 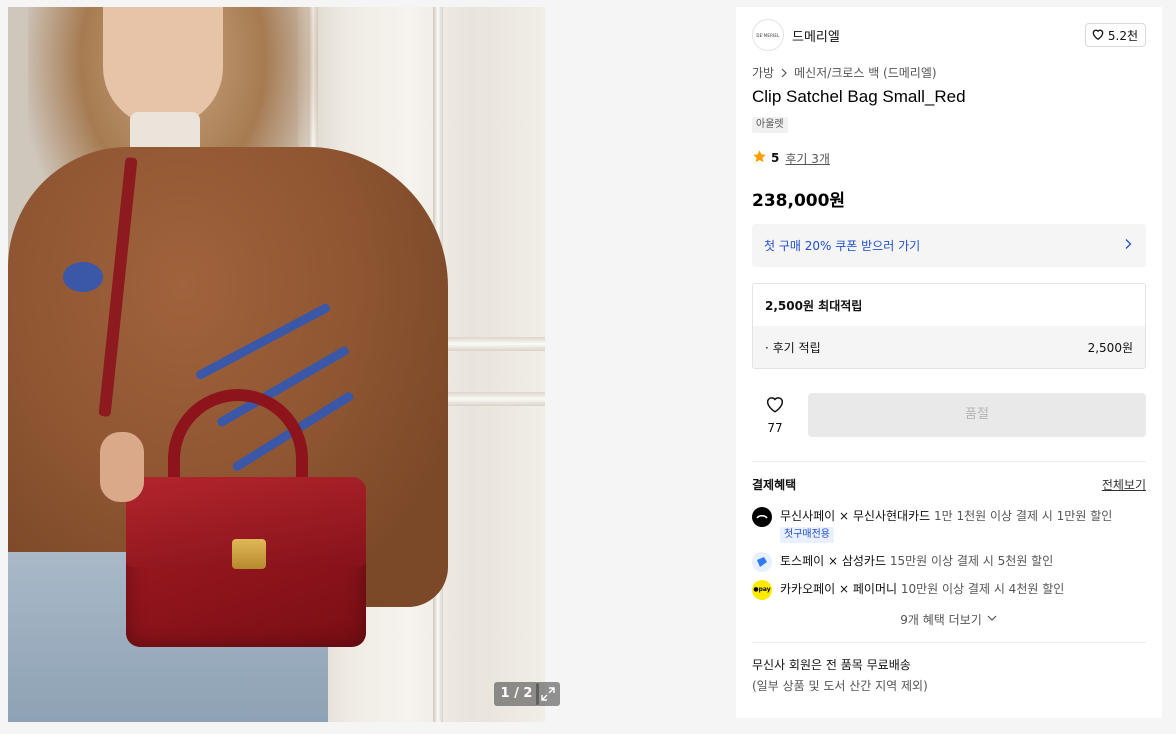 I want to click on toss-pay-icon, so click(x=762, y=562).